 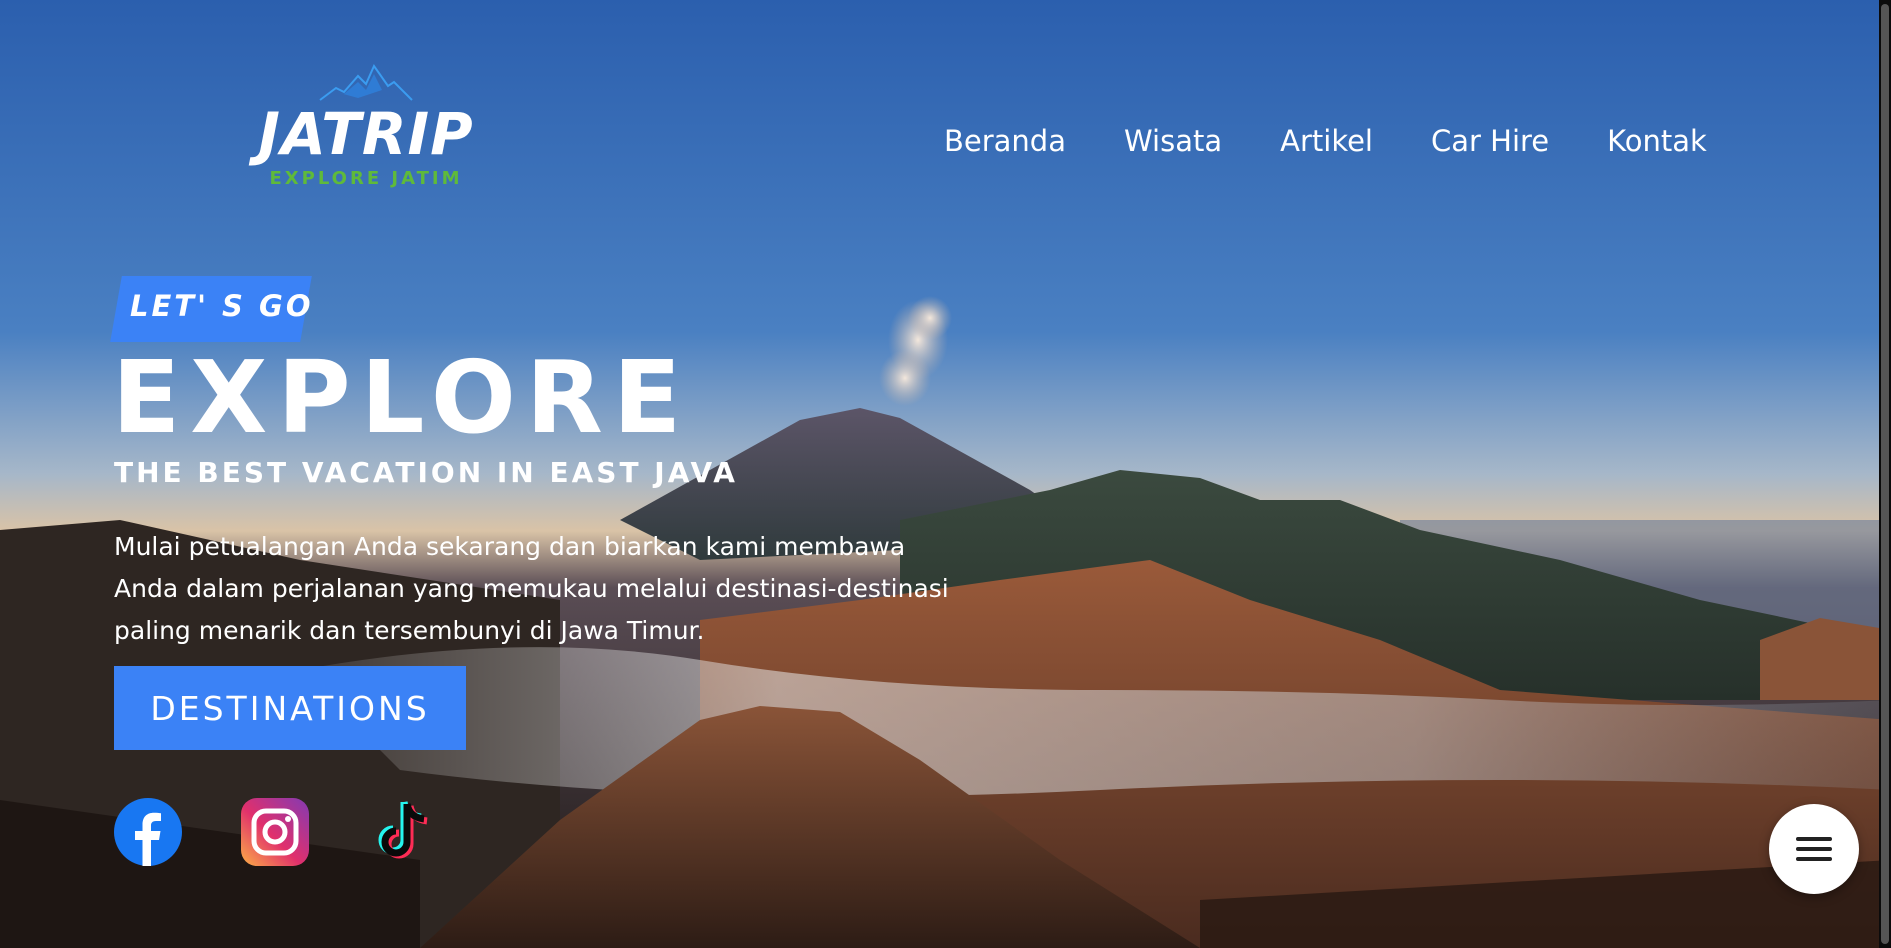 What do you see at coordinates (275, 832) in the screenshot?
I see `instagram-icon` at bounding box center [275, 832].